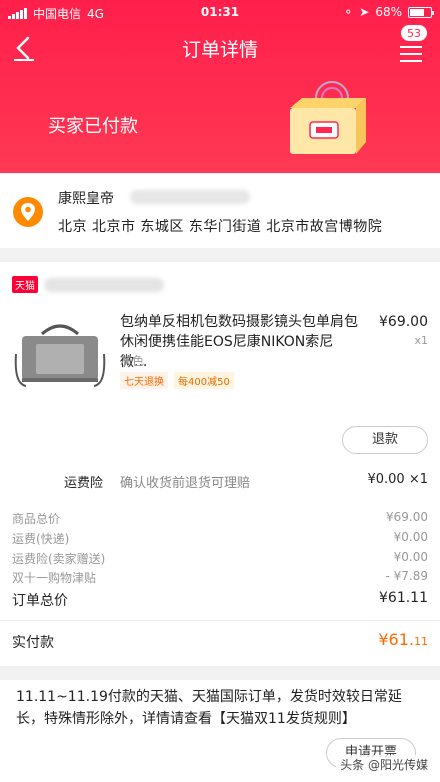 The height and width of the screenshot is (782, 440). Describe the element at coordinates (403, 322) in the screenshot. I see `product-price: ¥69.00` at that location.